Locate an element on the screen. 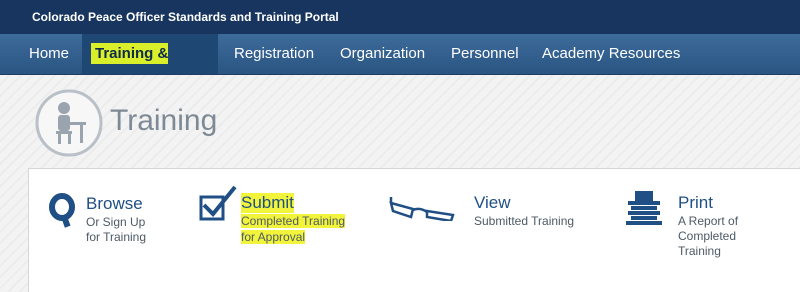 This screenshot has width=800, height=292. view-link: View is located at coordinates (492, 203).